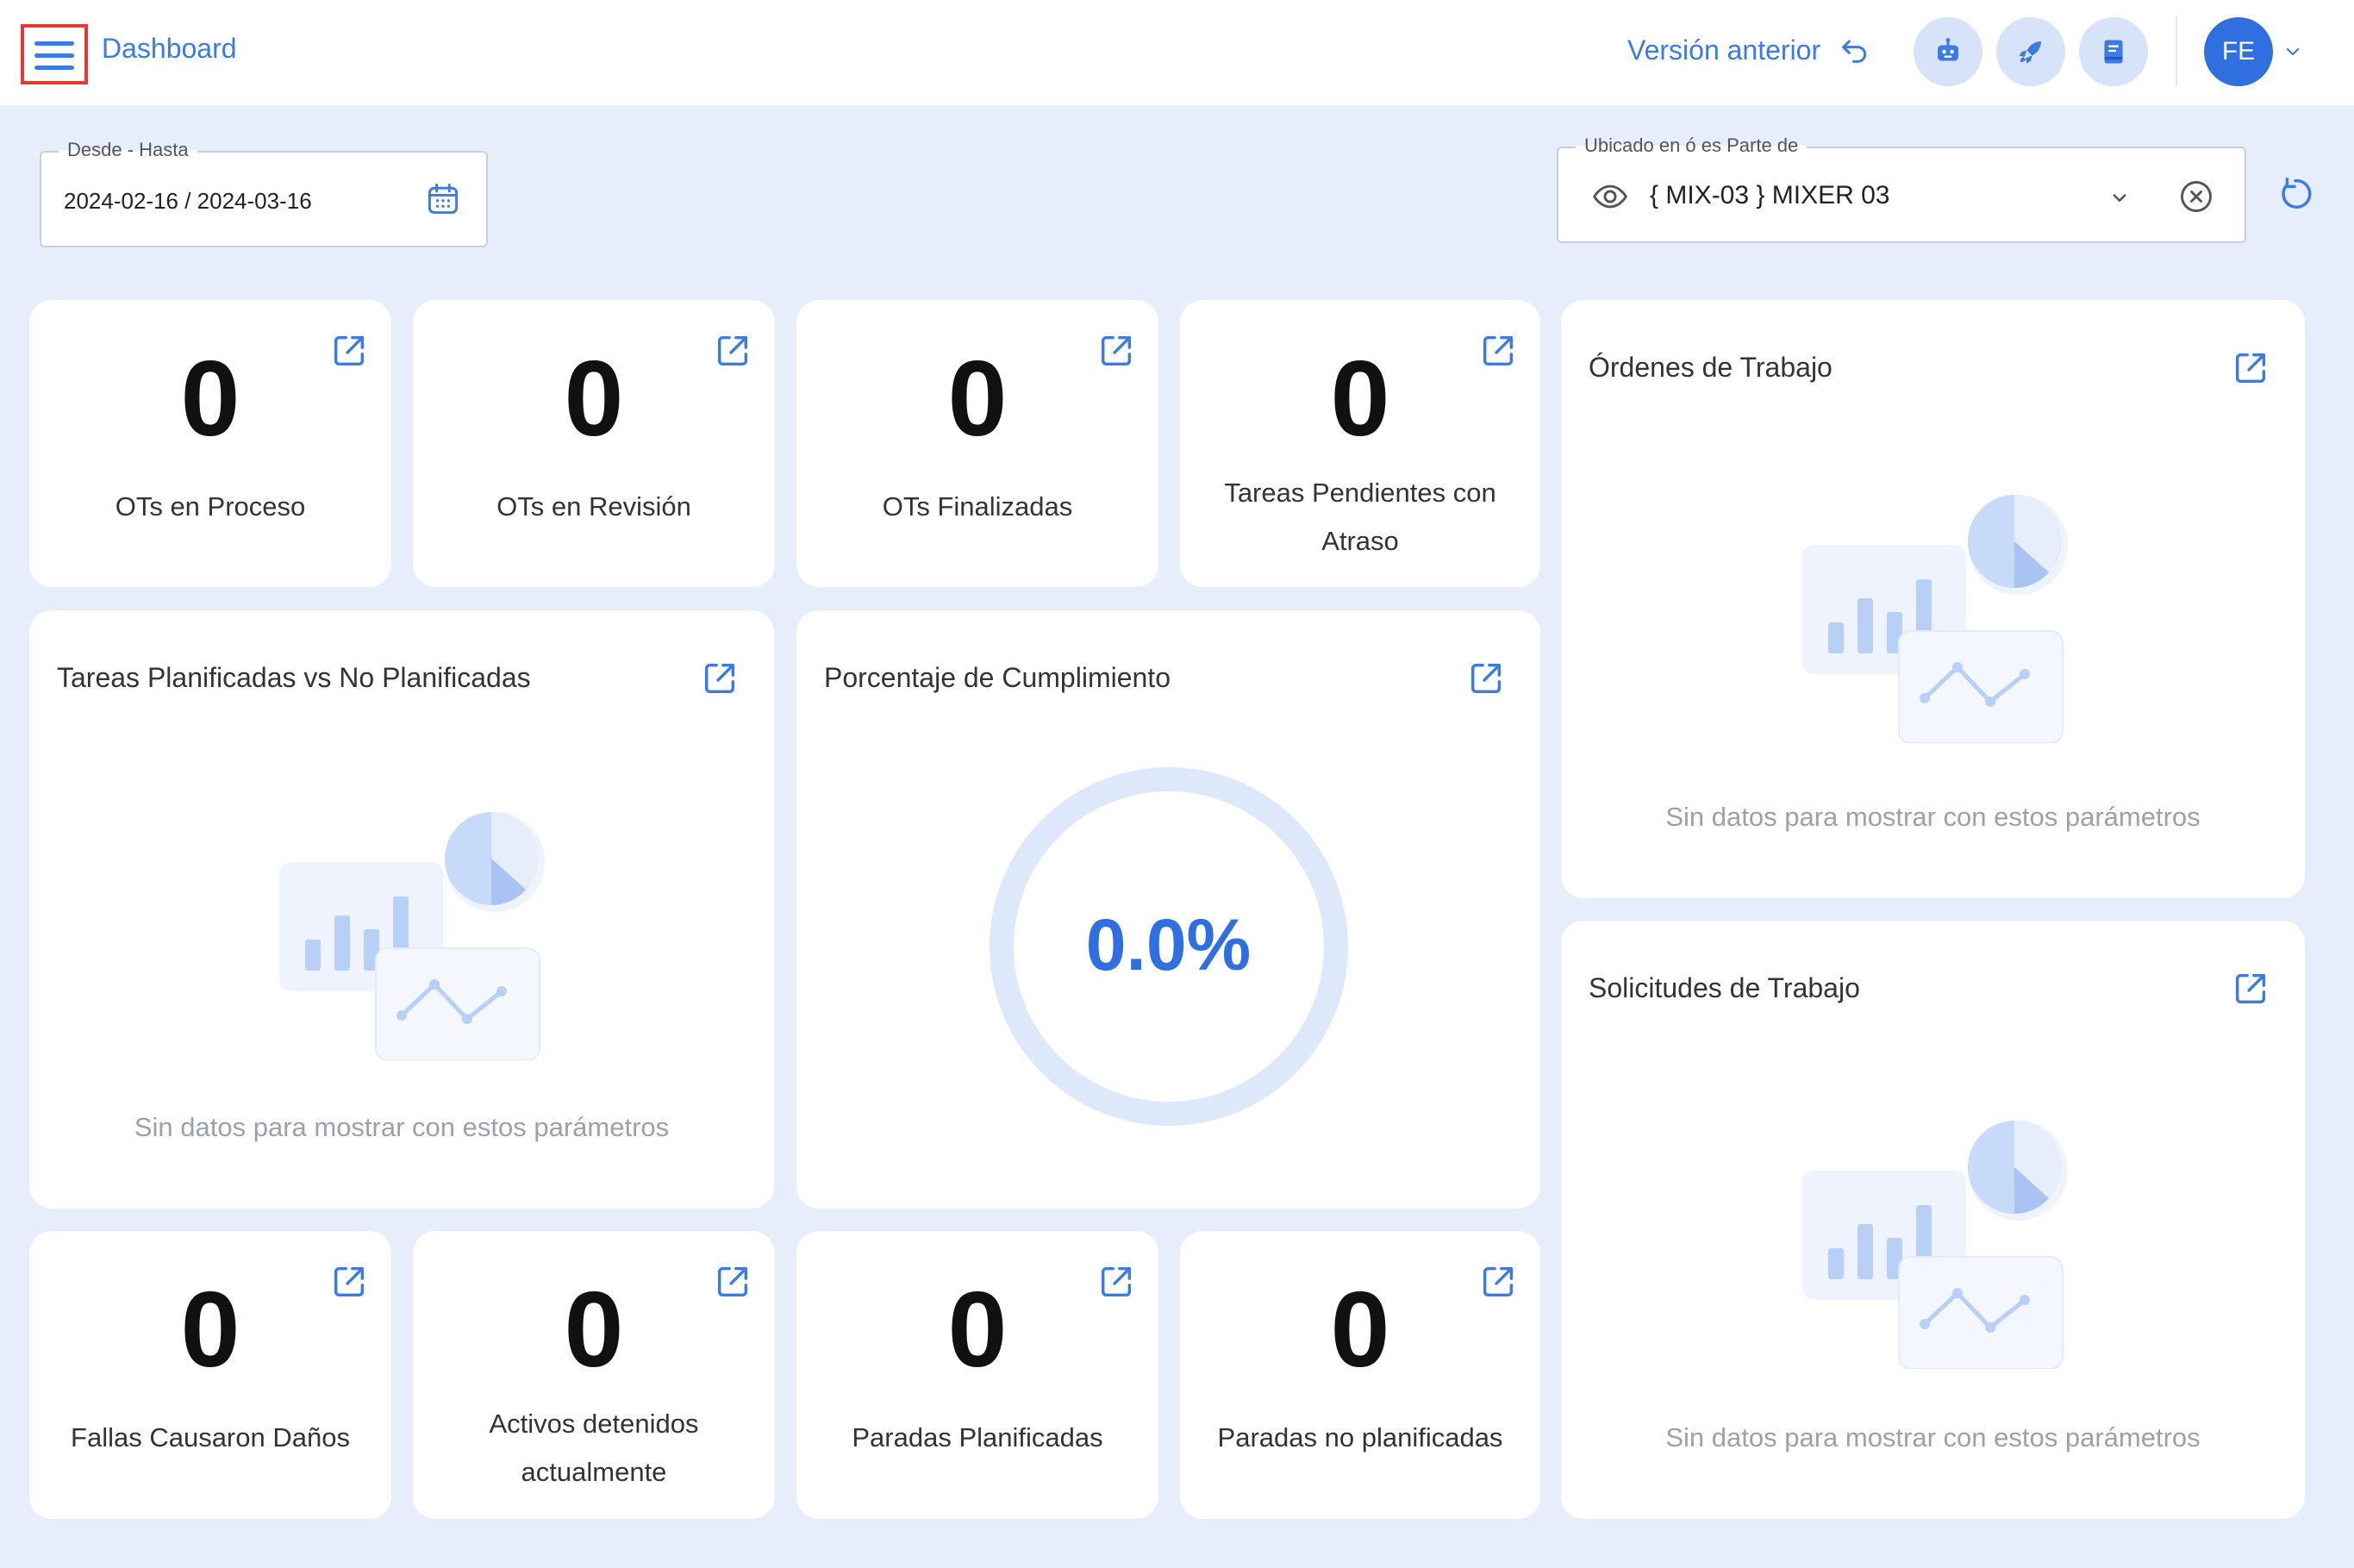 The image size is (2354, 1568). What do you see at coordinates (1360, 1437) in the screenshot?
I see `stat-label: Paradas no planificadas` at bounding box center [1360, 1437].